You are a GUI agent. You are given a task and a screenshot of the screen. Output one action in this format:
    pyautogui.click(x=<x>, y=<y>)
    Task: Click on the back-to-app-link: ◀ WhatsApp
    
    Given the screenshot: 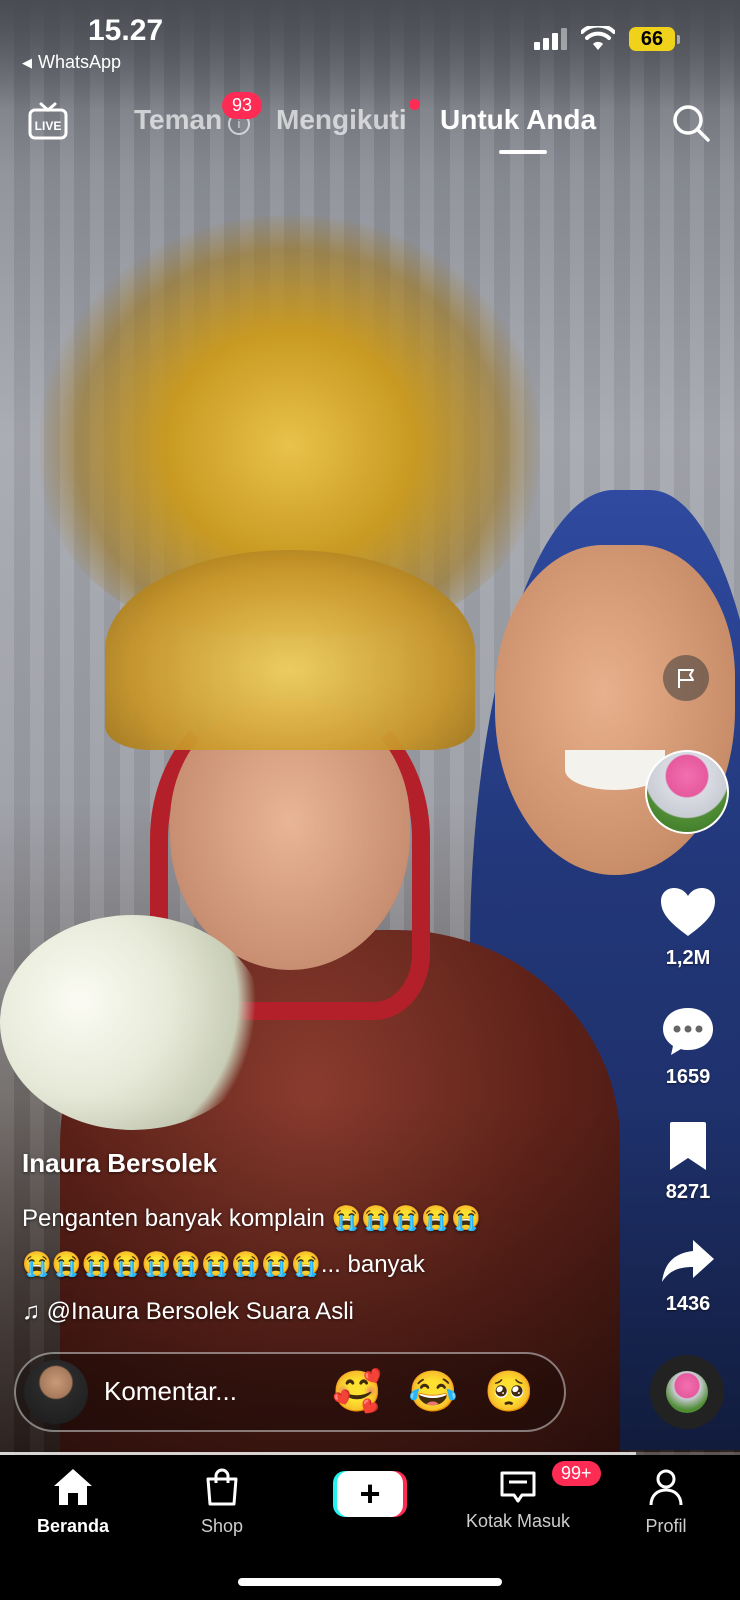 What is the action you would take?
    pyautogui.click(x=71, y=62)
    